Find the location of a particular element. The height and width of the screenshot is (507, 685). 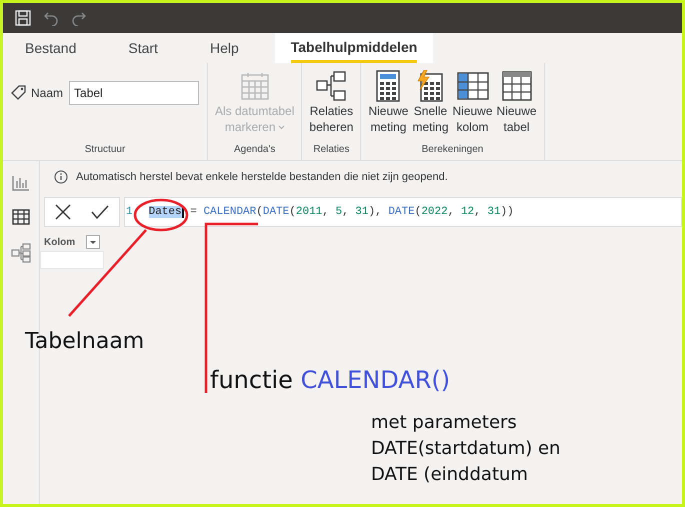

ribbon-button: Nieuwe meting is located at coordinates (388, 102).